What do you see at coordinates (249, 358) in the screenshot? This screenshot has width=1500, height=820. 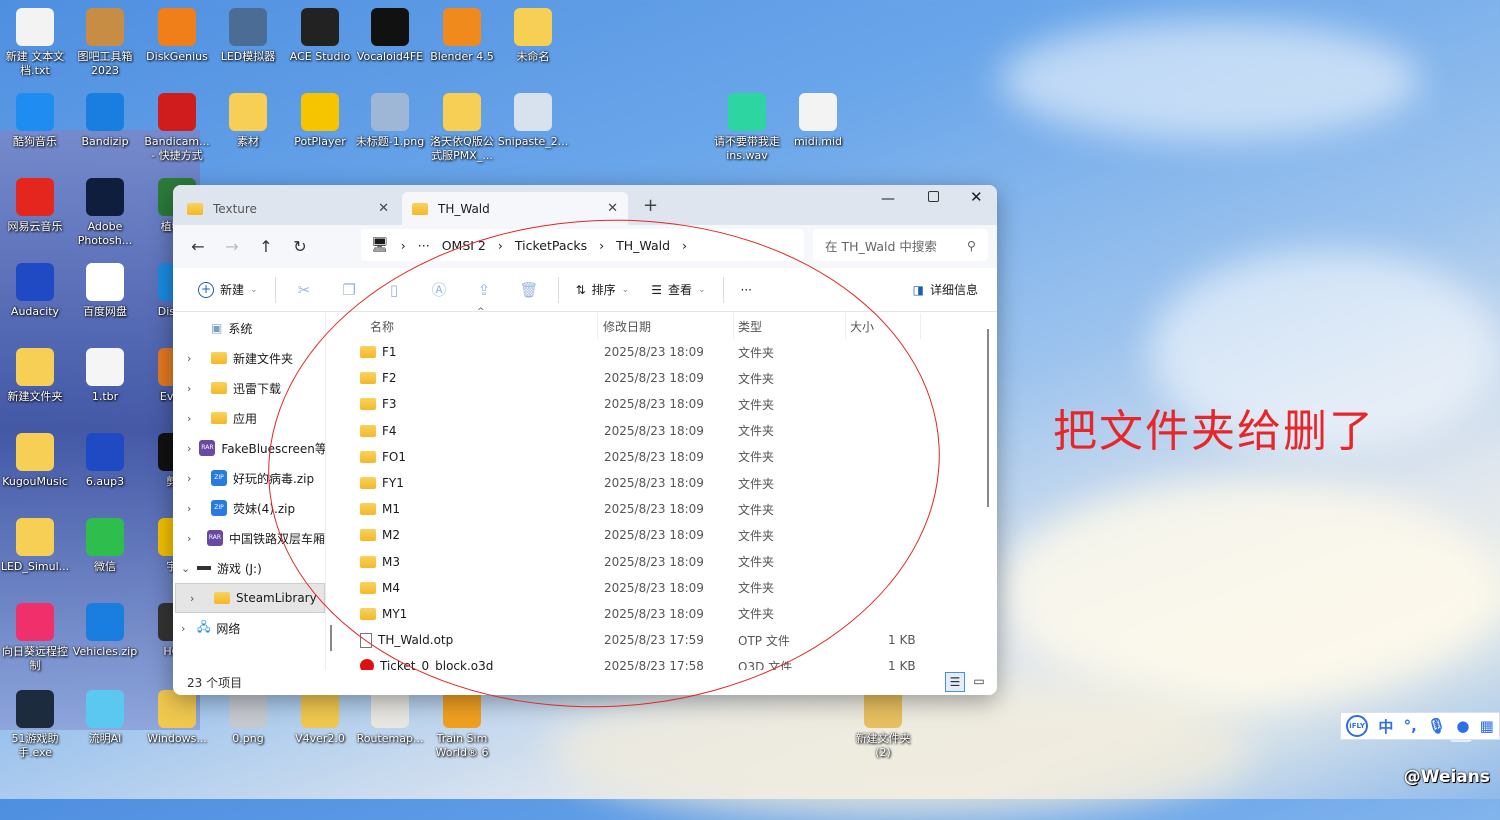 I see `sidebar-item: › 新建文件夹` at bounding box center [249, 358].